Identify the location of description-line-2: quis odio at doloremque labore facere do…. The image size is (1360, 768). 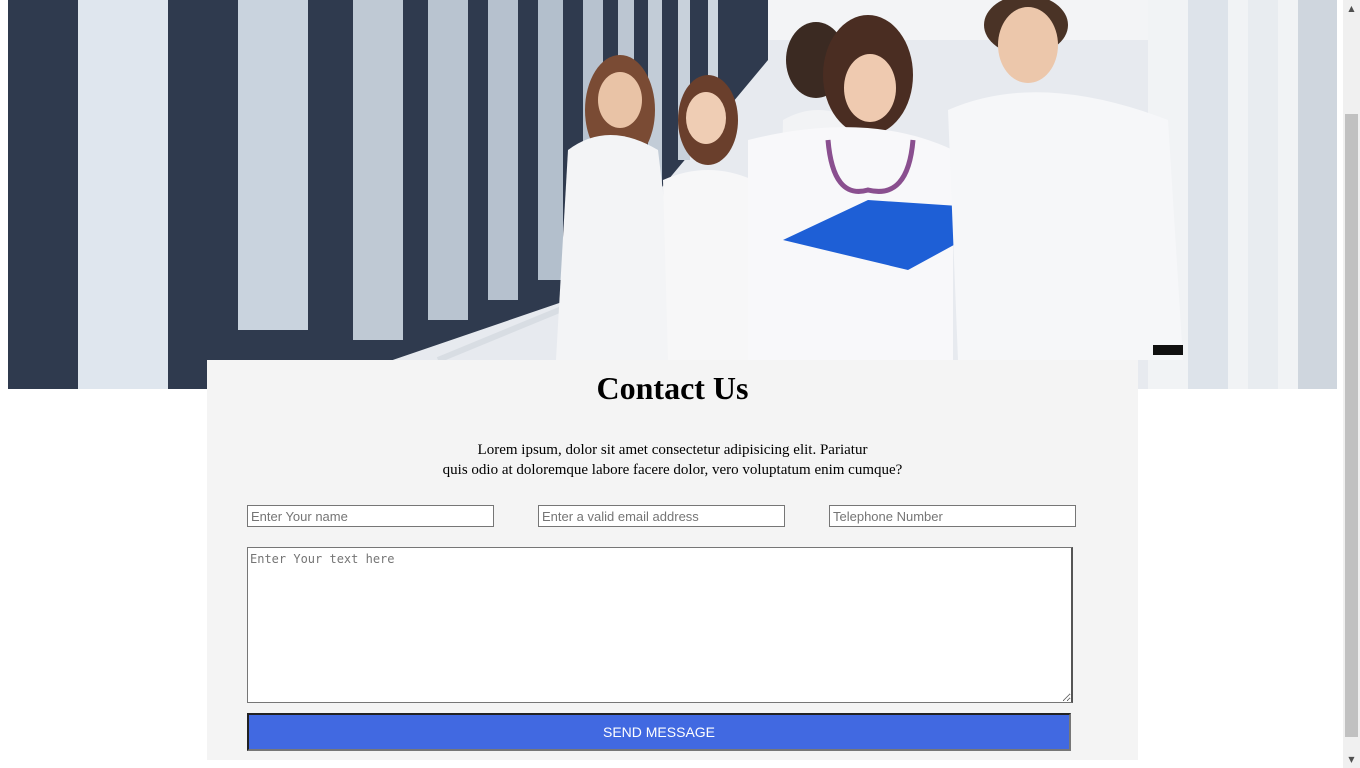
(672, 470).